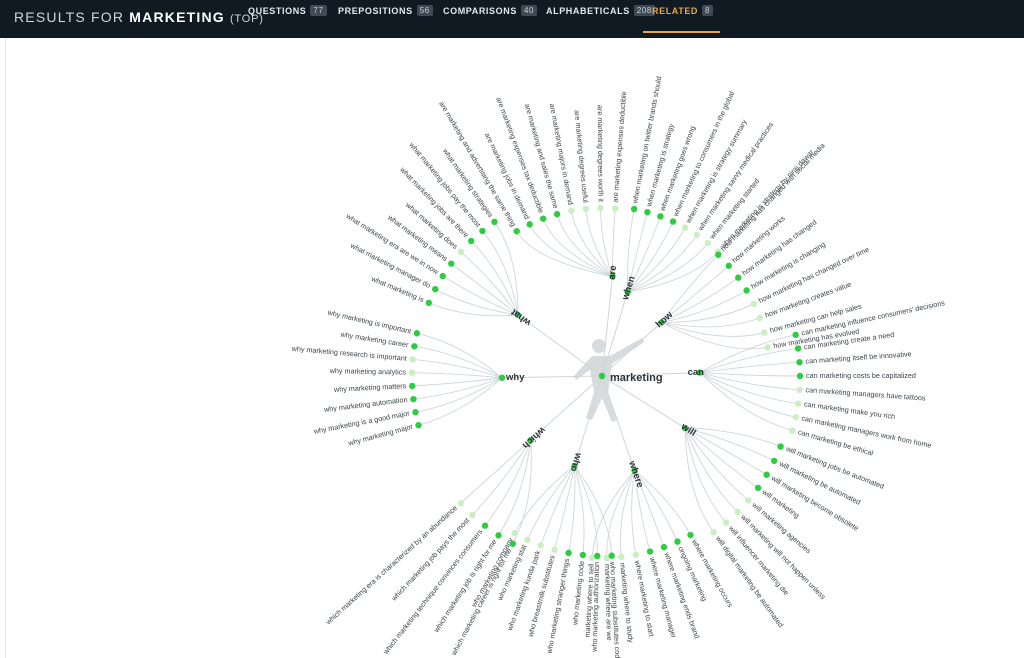  I want to click on suggestion-label: are marketing expenses deductible, so click(620, 147).